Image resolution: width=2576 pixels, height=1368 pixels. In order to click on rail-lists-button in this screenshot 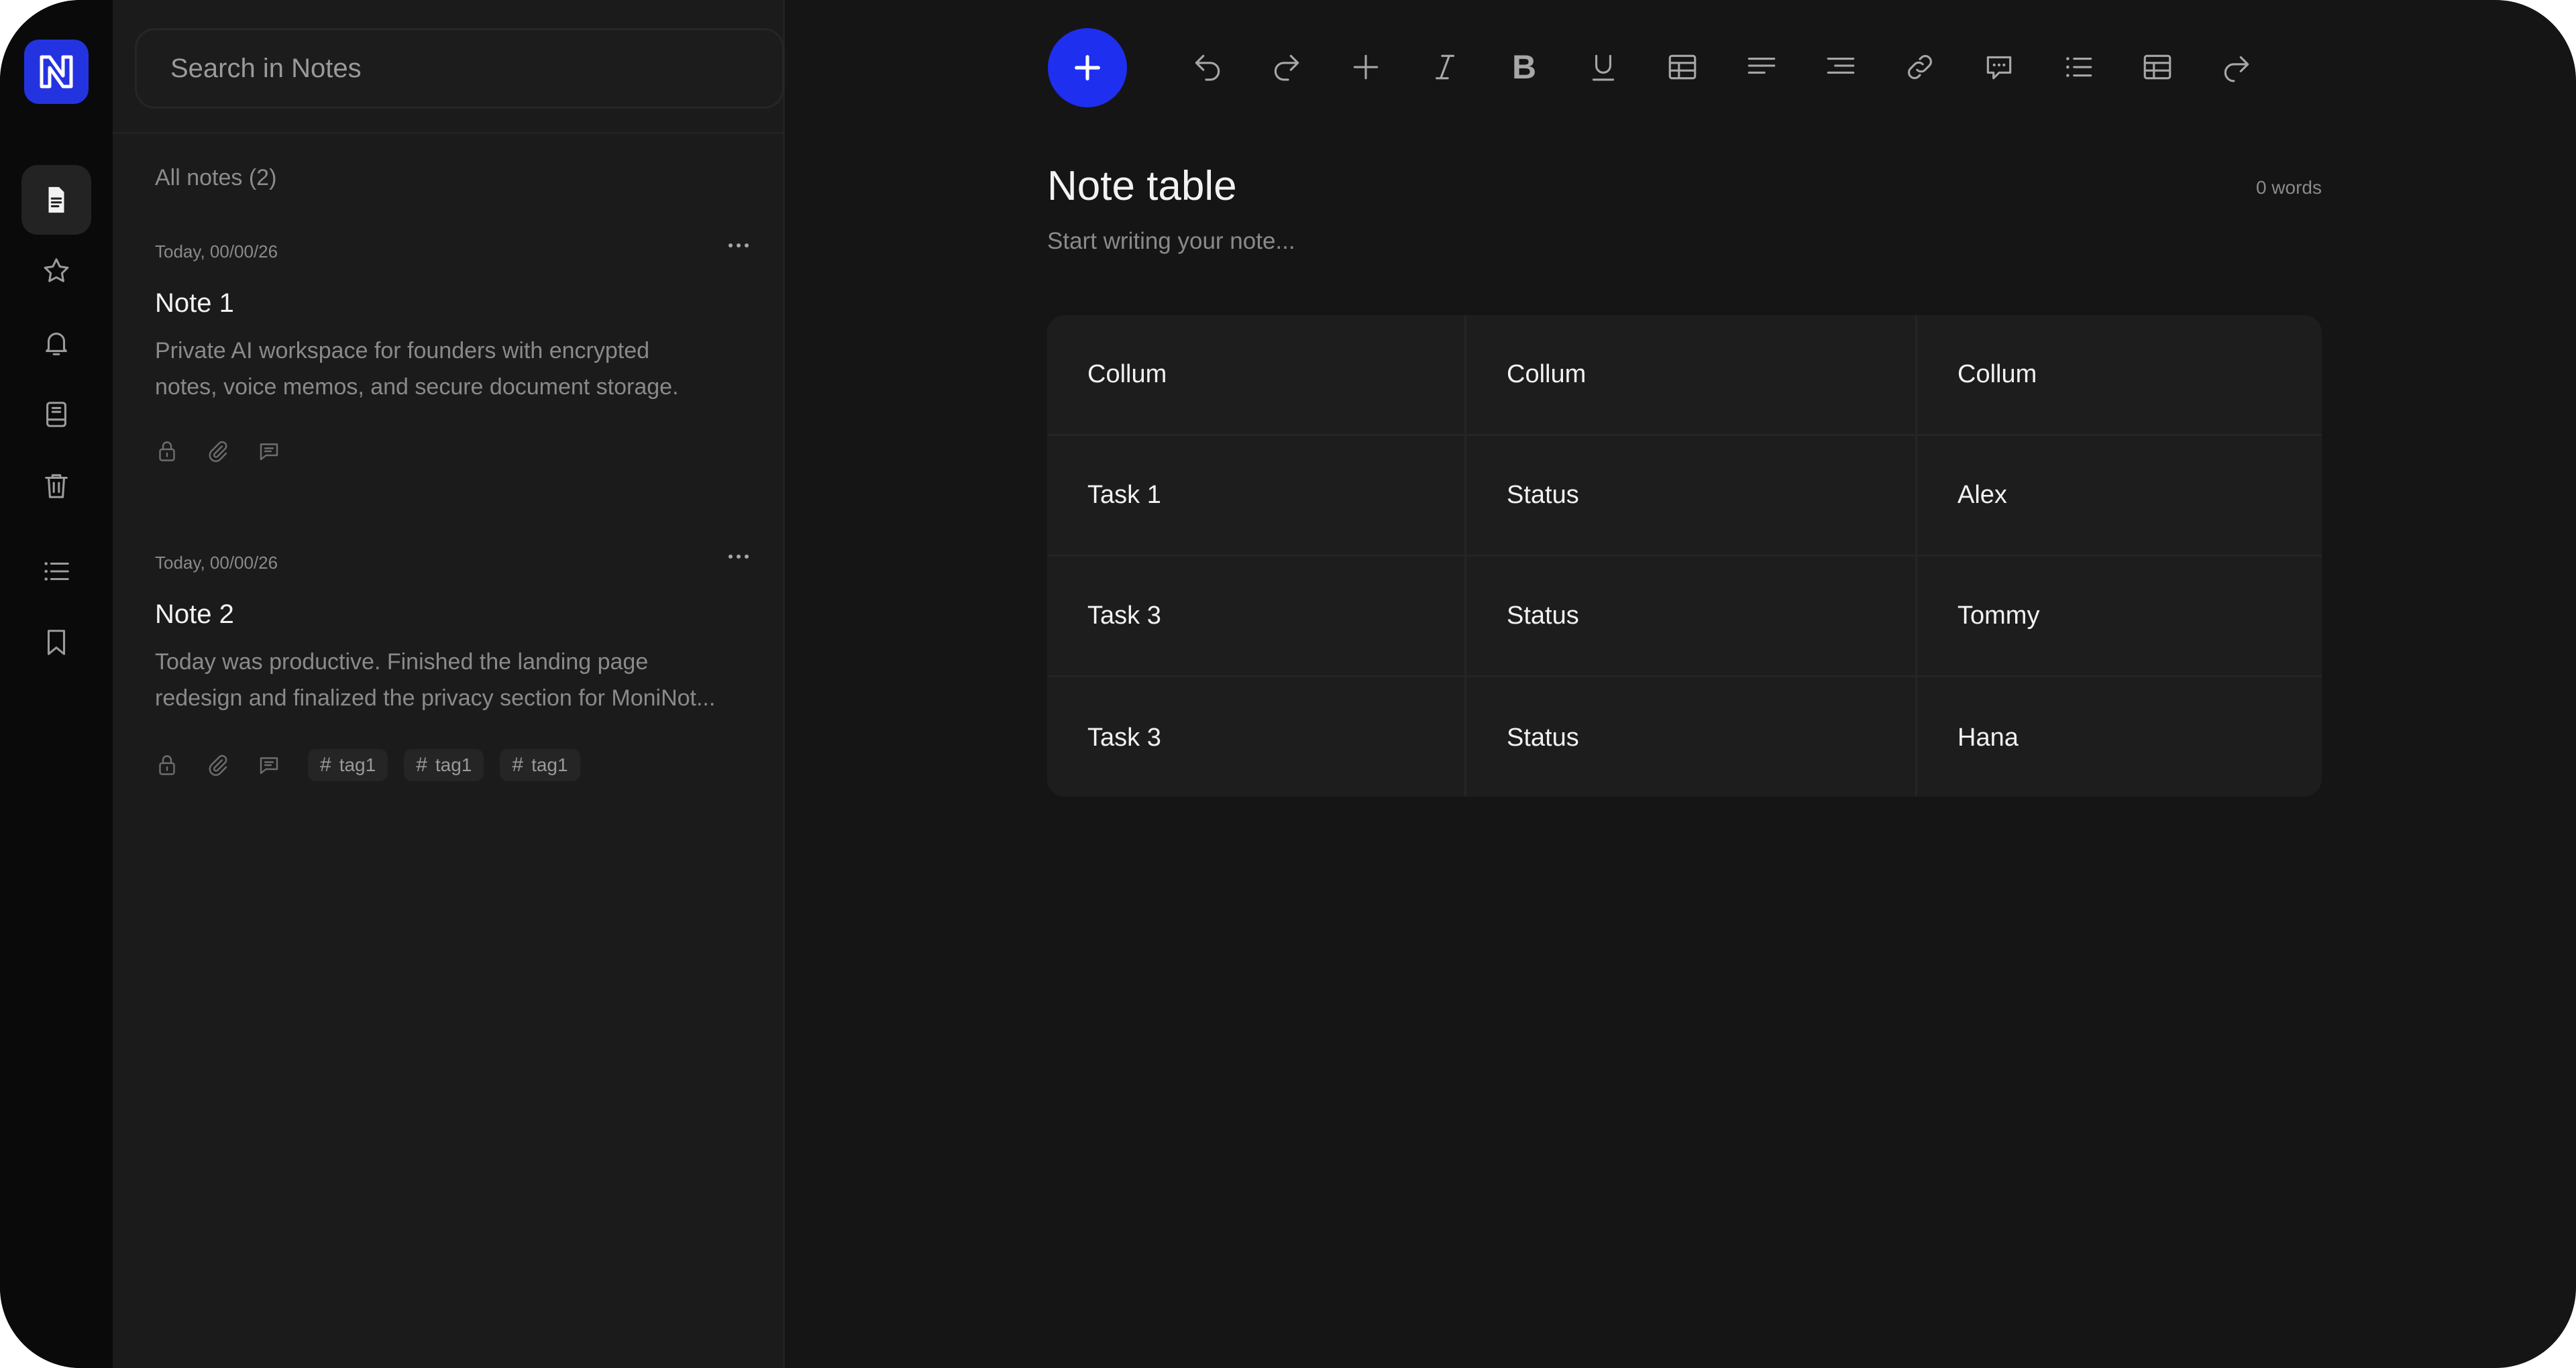, I will do `click(56, 571)`.